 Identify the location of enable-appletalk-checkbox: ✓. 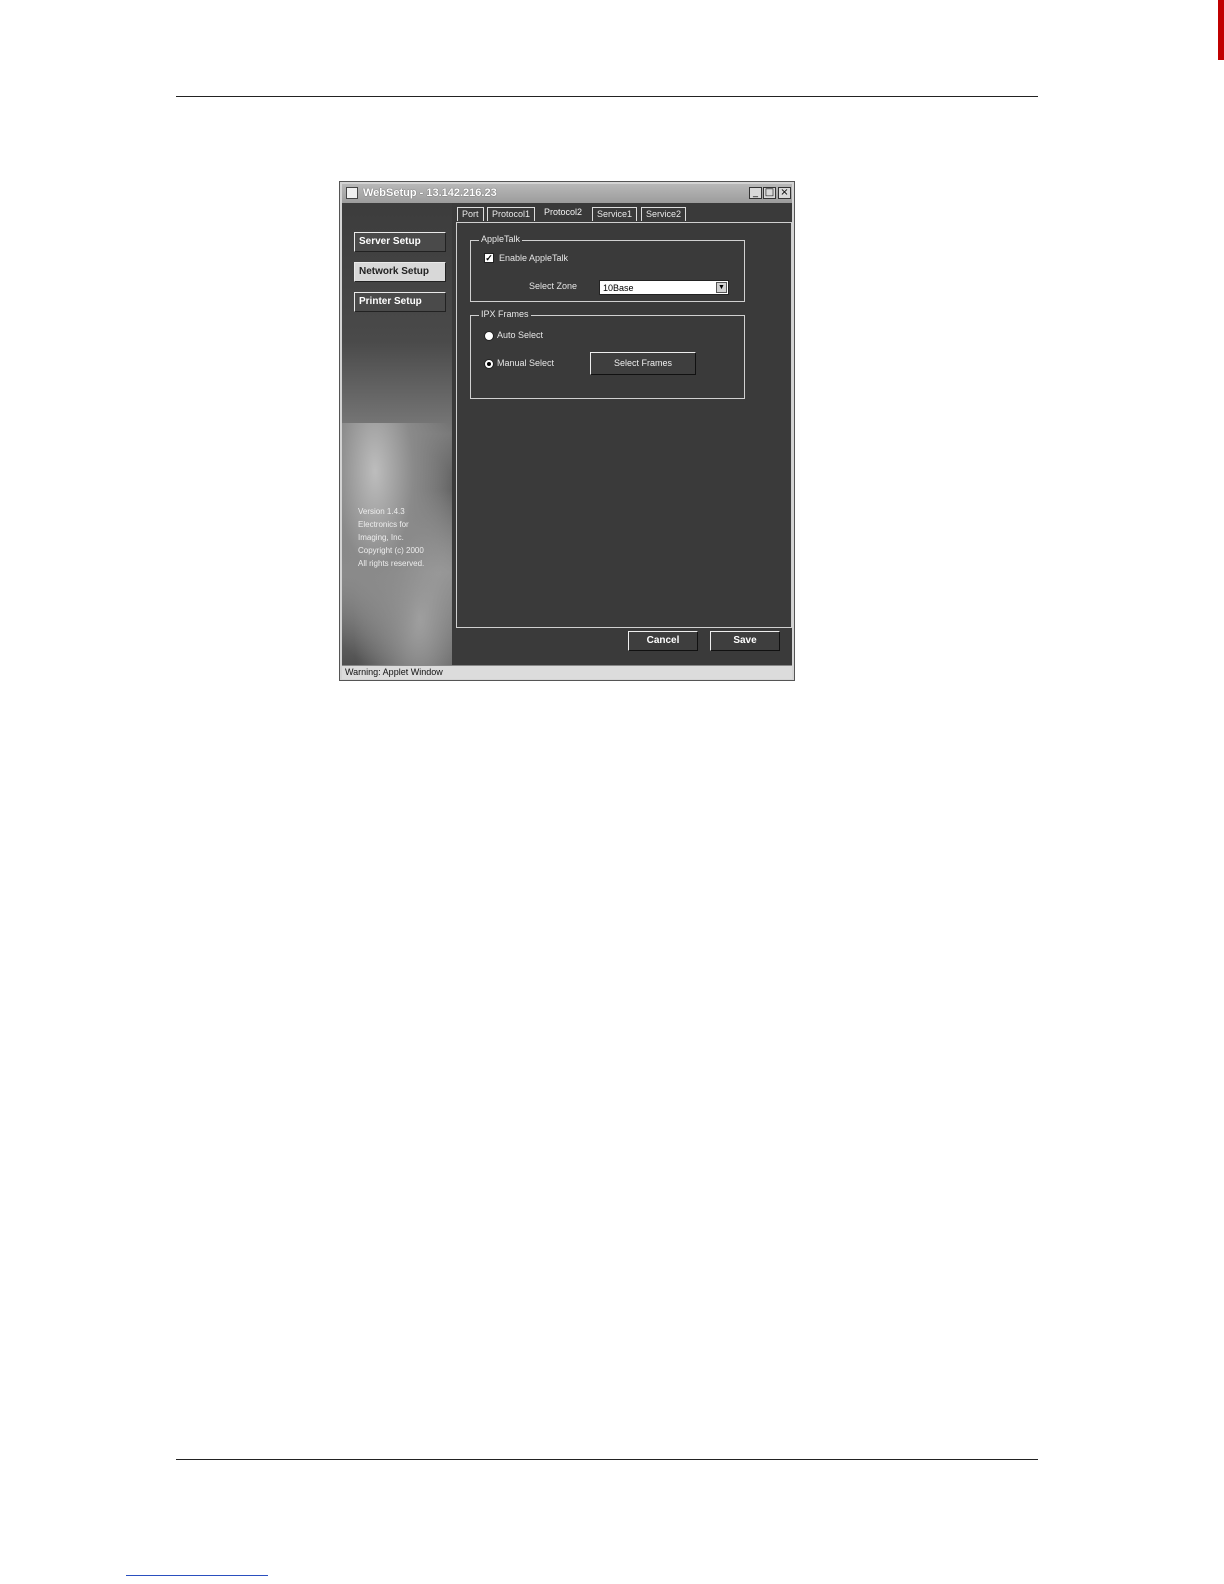
(489, 258).